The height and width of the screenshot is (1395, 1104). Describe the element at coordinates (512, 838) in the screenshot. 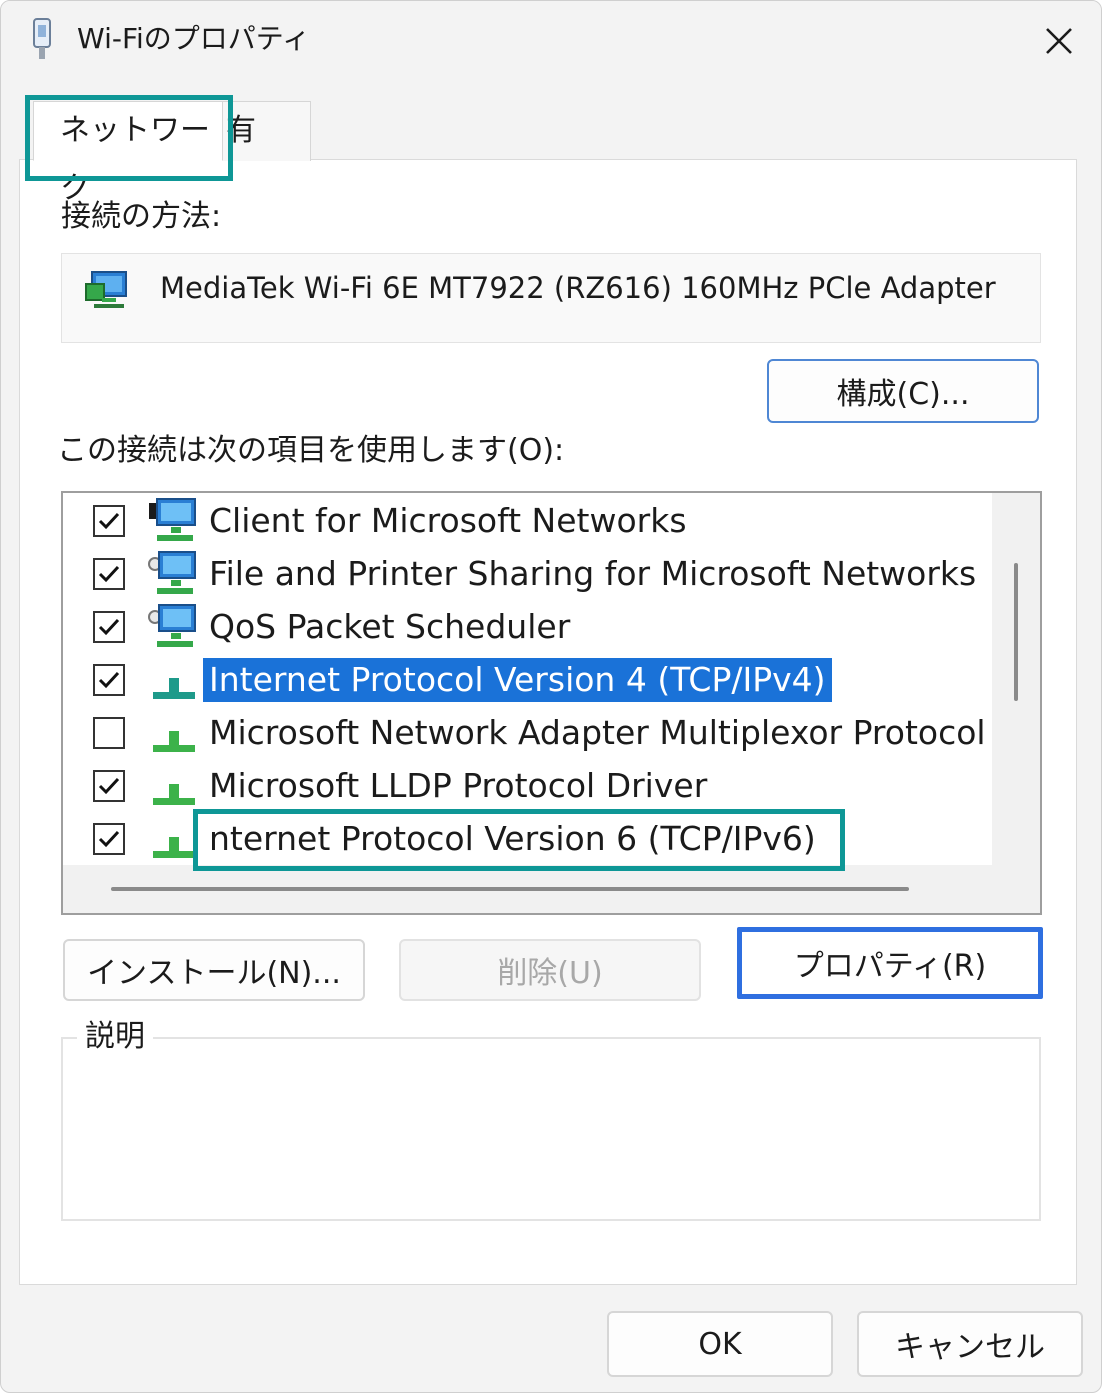

I see `list-item-label: nternet Protocol Version 6 (TCP/IPv6)` at that location.